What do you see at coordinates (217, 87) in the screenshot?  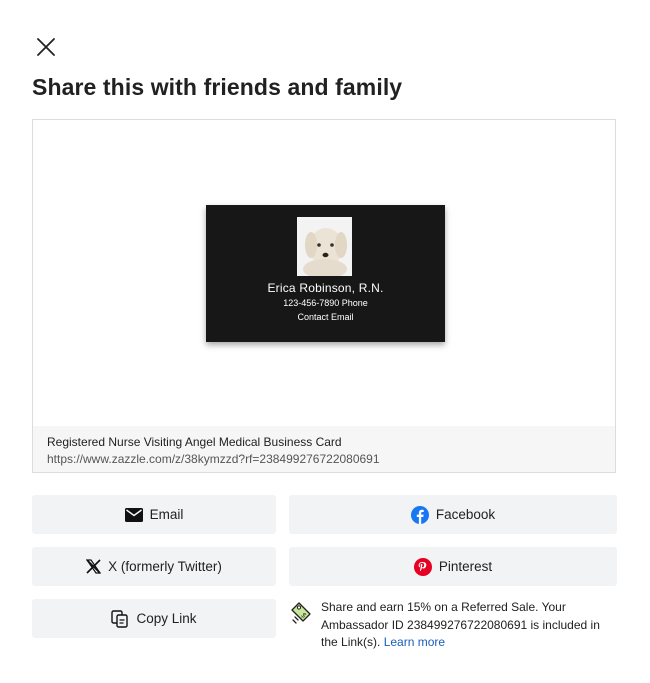 I see `dialog-title: Share this with friends and family` at bounding box center [217, 87].